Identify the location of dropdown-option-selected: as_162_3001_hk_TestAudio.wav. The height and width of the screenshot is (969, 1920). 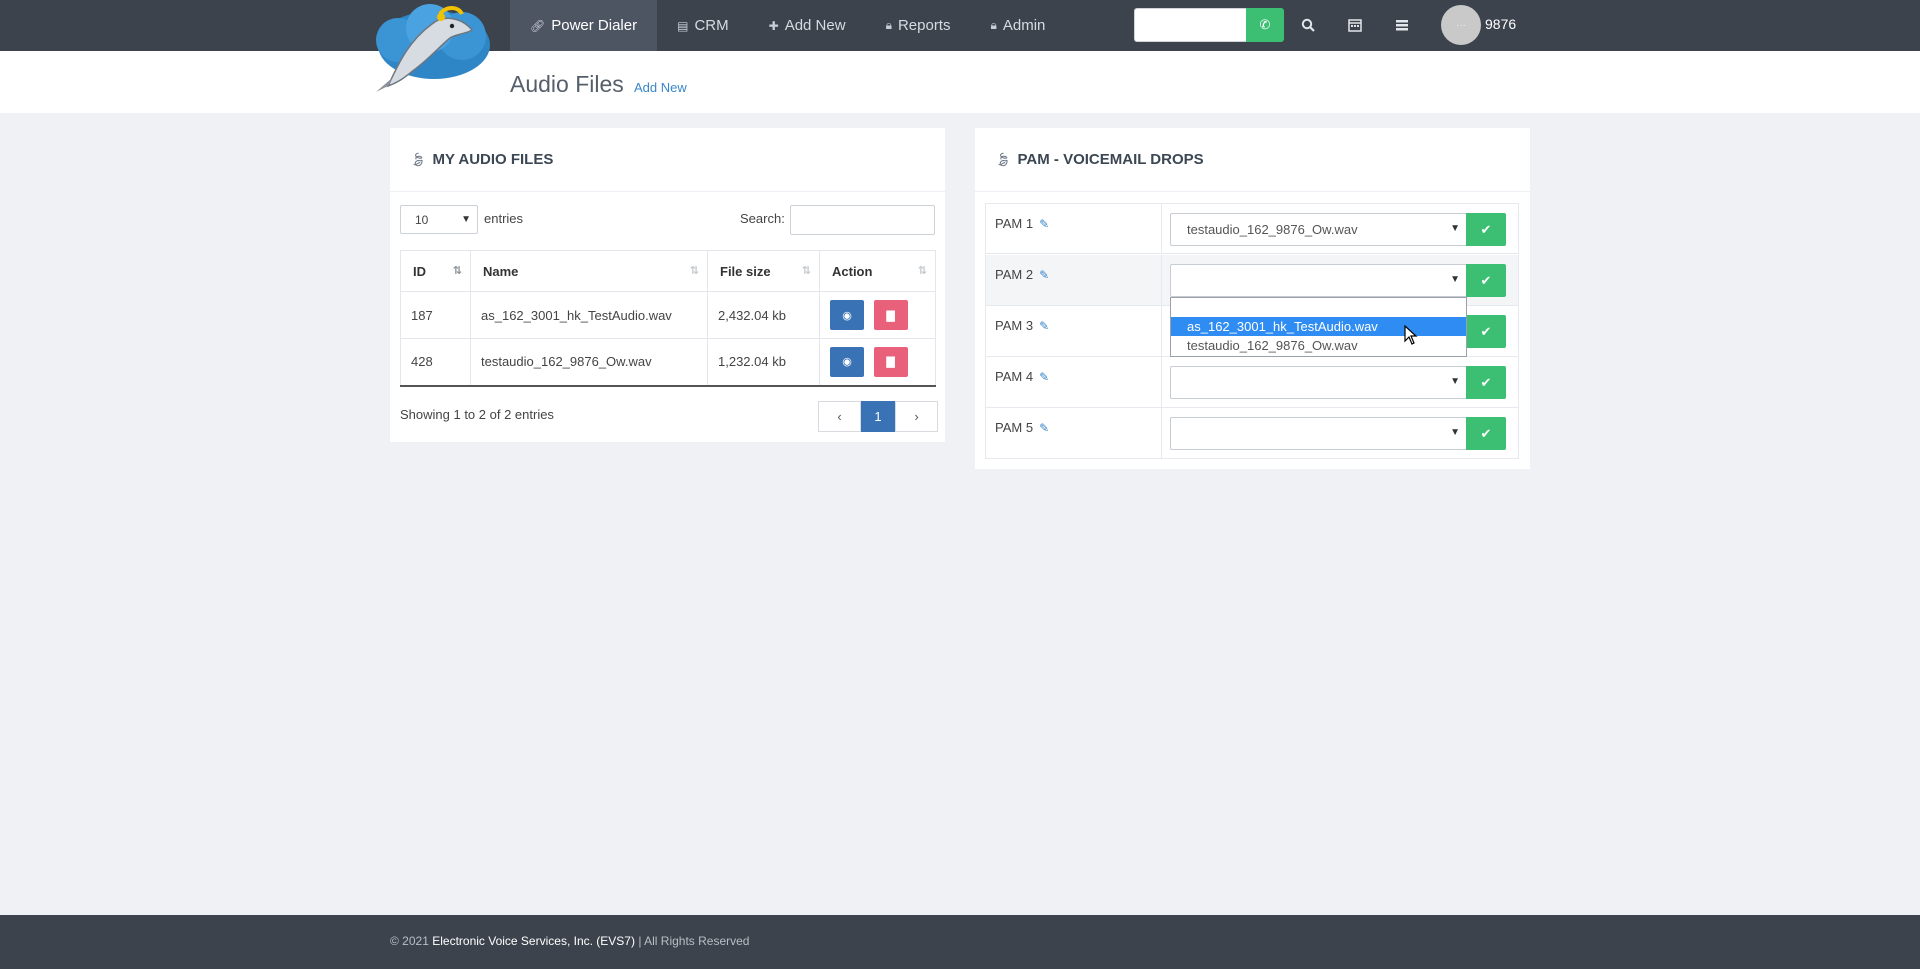
(1318, 326).